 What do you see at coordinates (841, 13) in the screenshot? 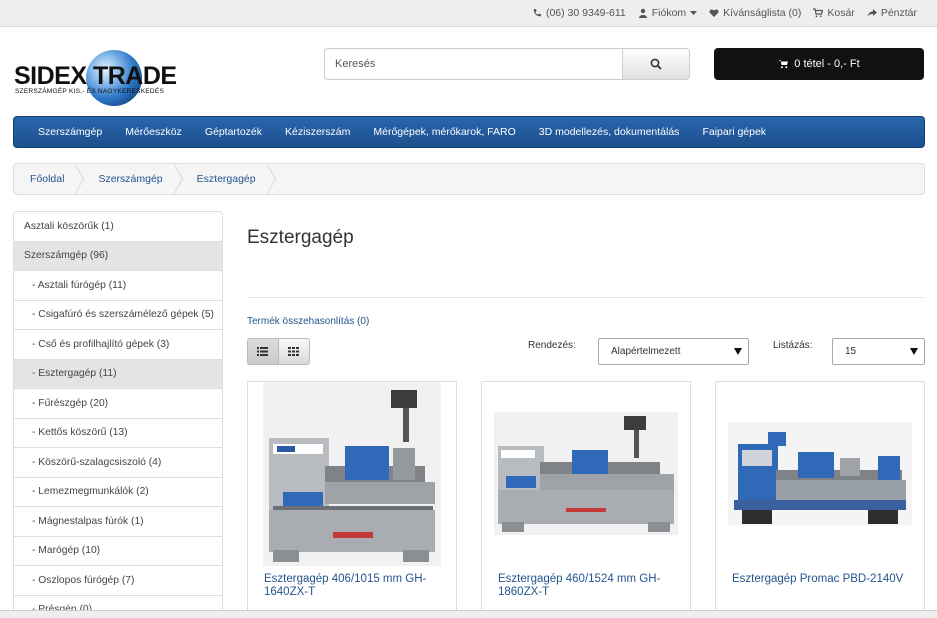
I see `cart-label: Kosár` at bounding box center [841, 13].